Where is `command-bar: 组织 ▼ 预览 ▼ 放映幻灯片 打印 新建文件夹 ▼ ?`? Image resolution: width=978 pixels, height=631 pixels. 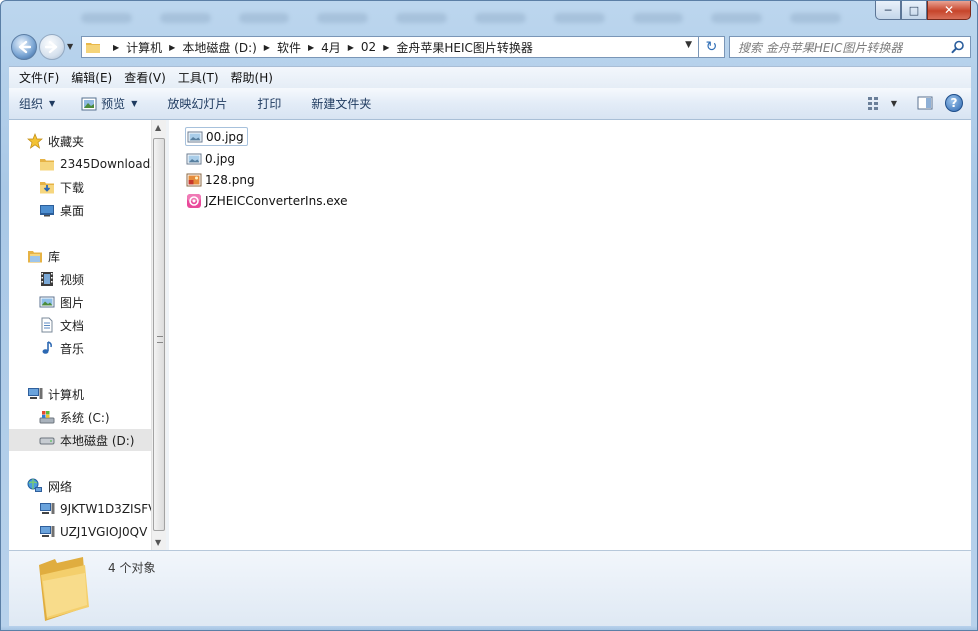 command-bar: 组织 ▼ 预览 ▼ 放映幻灯片 打印 新建文件夹 ▼ ? is located at coordinates (490, 104).